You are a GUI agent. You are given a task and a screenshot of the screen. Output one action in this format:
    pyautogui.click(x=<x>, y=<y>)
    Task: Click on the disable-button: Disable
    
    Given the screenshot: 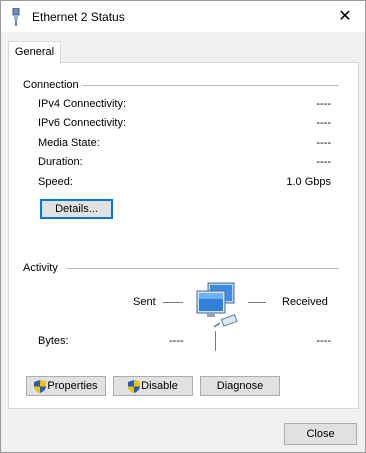 What is the action you would take?
    pyautogui.click(x=153, y=386)
    